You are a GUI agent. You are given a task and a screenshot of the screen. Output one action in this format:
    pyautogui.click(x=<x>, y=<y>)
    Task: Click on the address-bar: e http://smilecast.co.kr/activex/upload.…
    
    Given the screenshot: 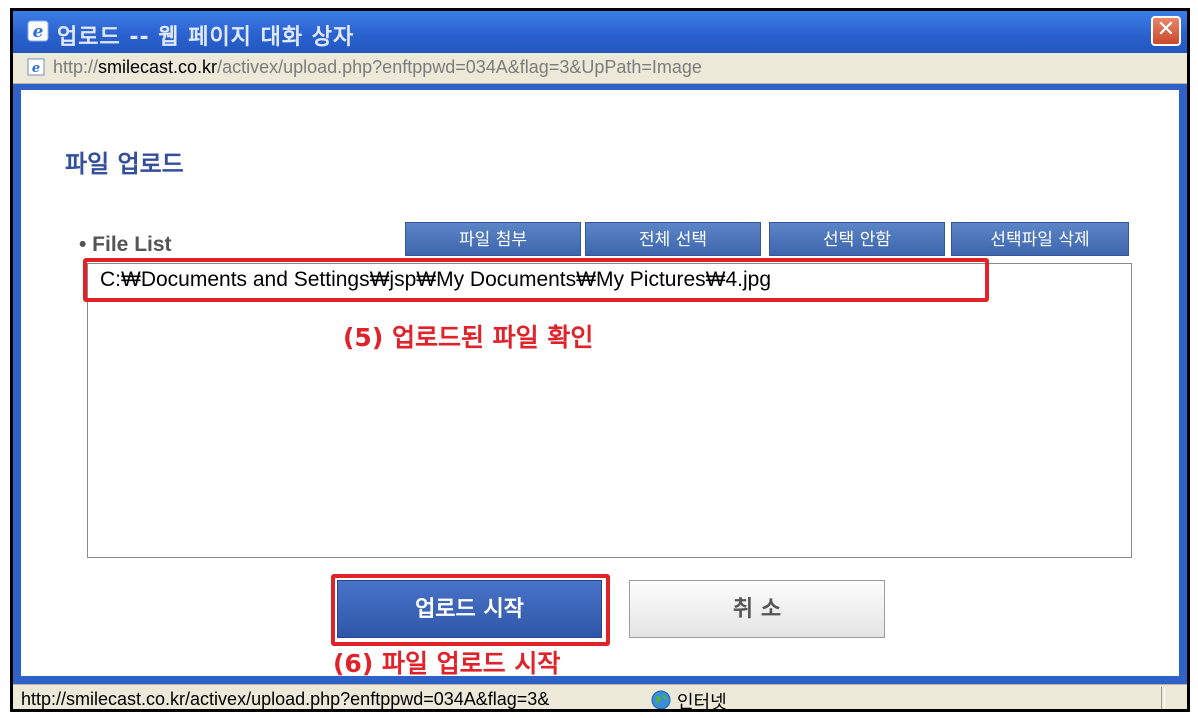 What is the action you would take?
    pyautogui.click(x=600, y=68)
    